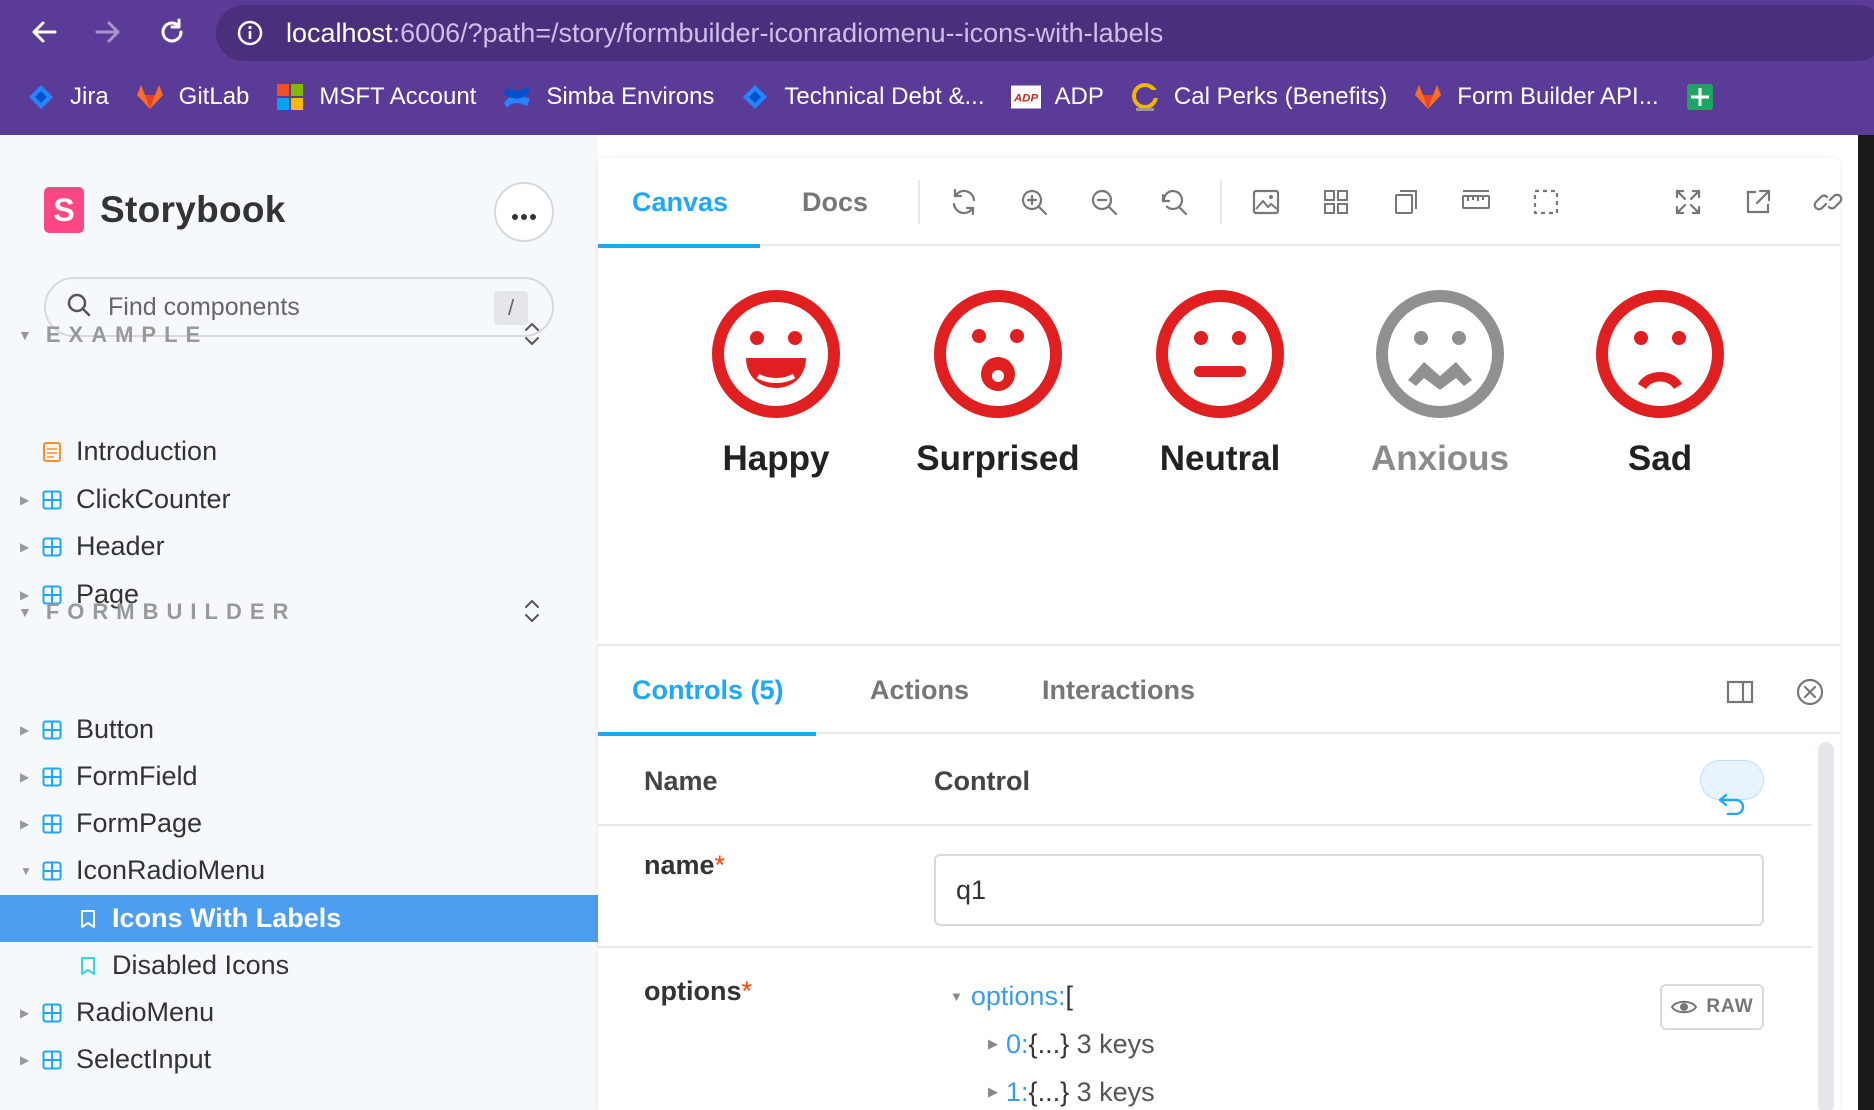 The height and width of the screenshot is (1110, 1874). I want to click on radio-option-sad: Sad, so click(1660, 383).